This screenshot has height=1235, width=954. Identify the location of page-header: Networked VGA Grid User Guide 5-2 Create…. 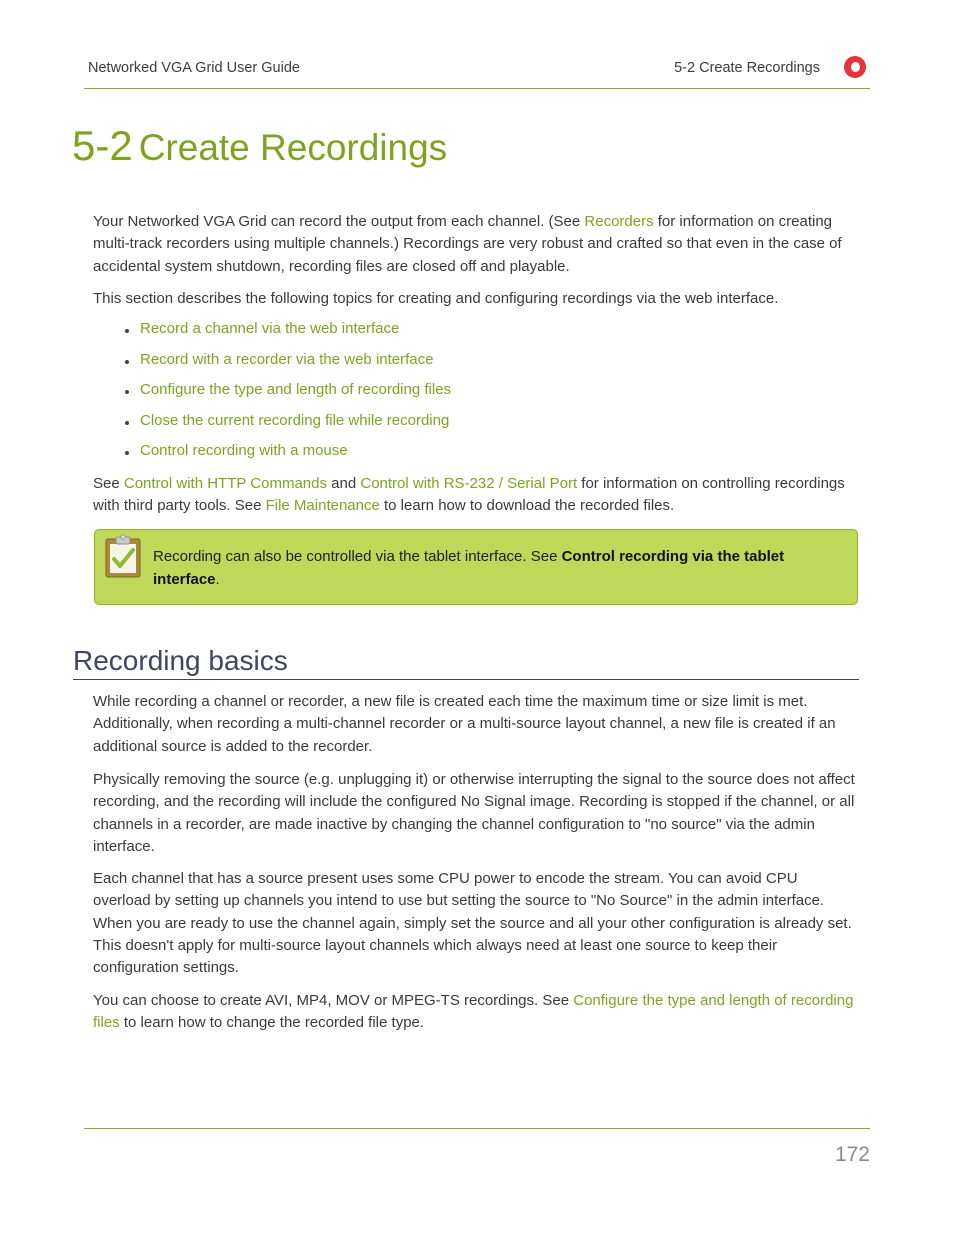
(477, 72).